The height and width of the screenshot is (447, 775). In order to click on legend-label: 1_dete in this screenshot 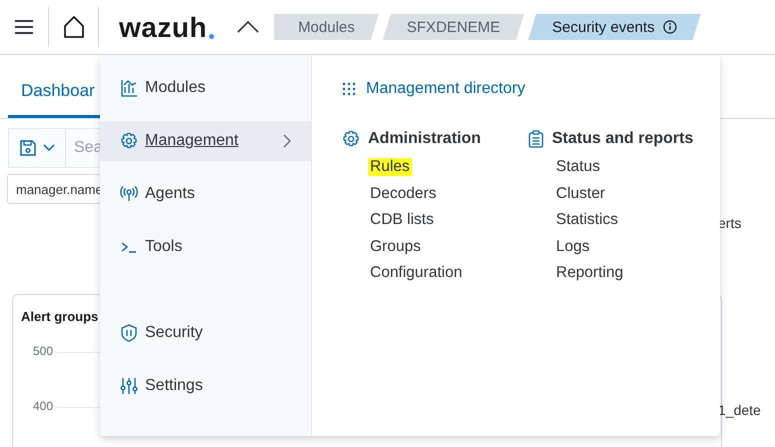, I will do `click(739, 410)`.